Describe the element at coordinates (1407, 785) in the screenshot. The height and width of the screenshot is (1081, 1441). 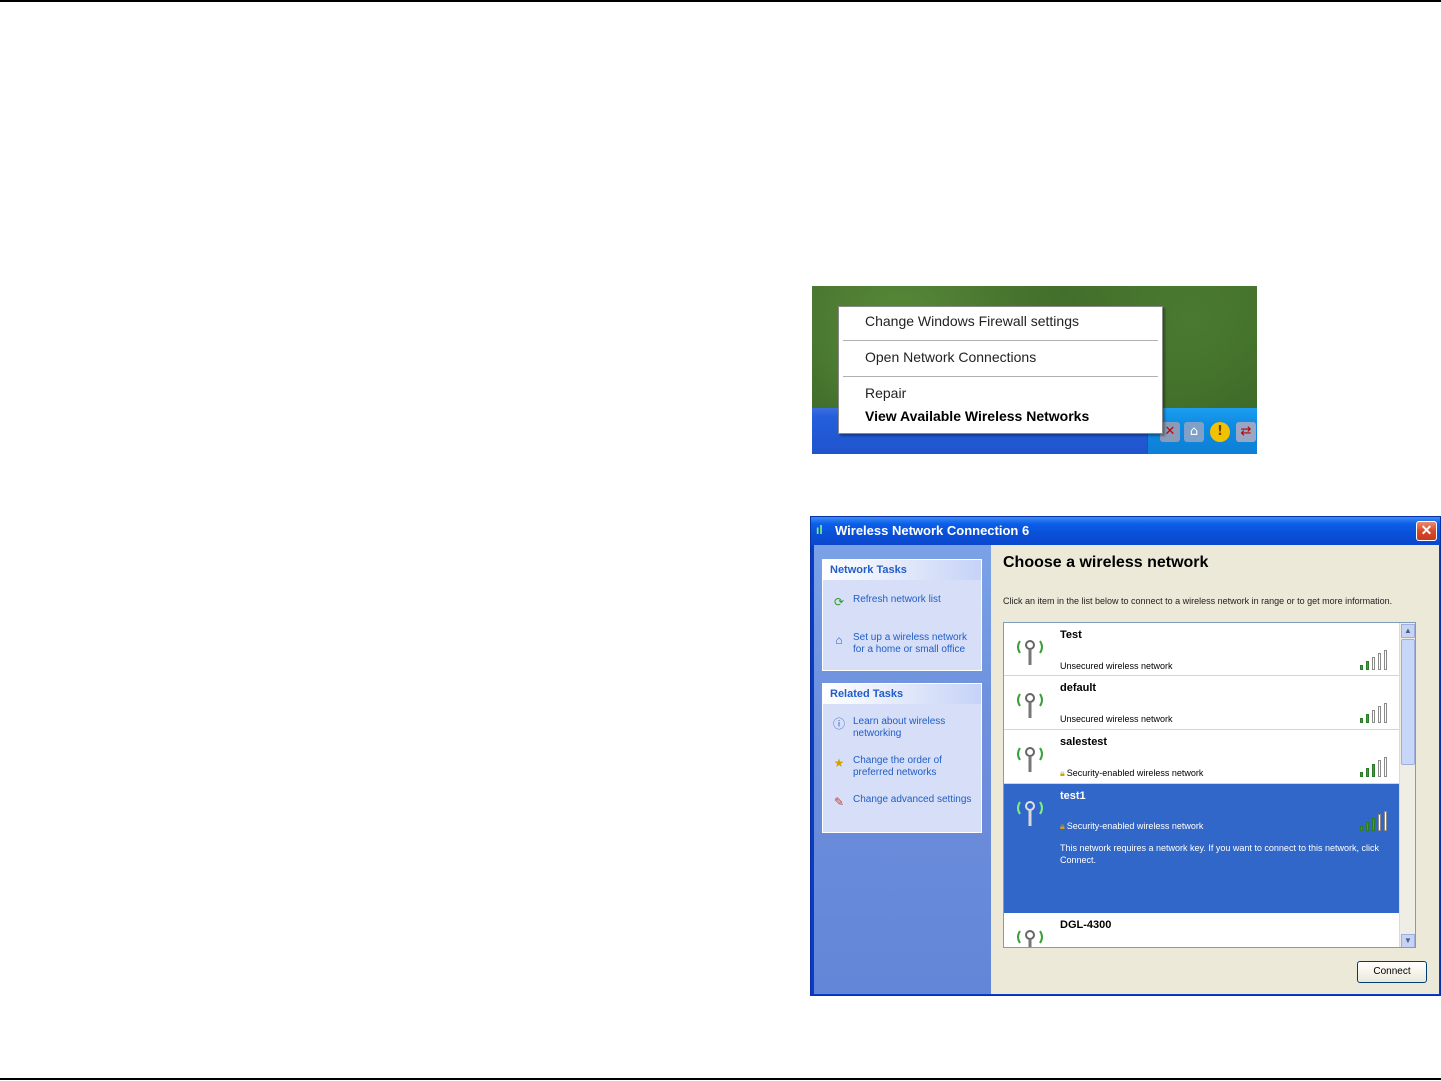
I see `network-list-scrollbar: ▲ ▼` at that location.